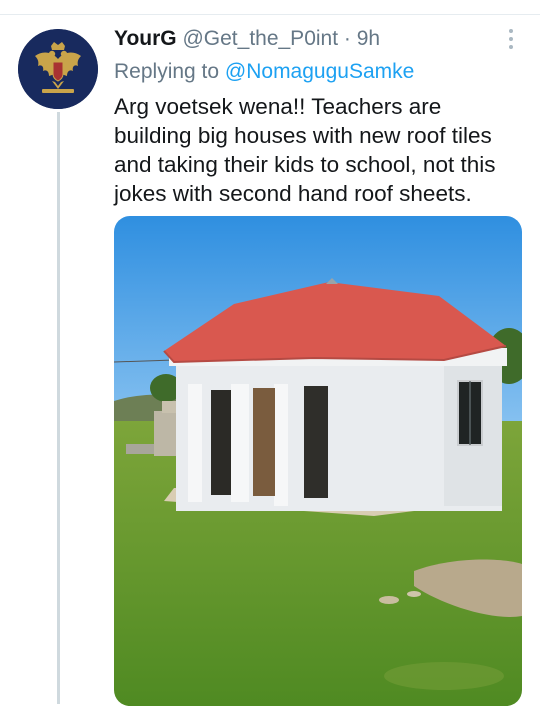 The height and width of the screenshot is (706, 540). I want to click on replying-to-line: Replying to @NomaguguSamke, so click(264, 72).